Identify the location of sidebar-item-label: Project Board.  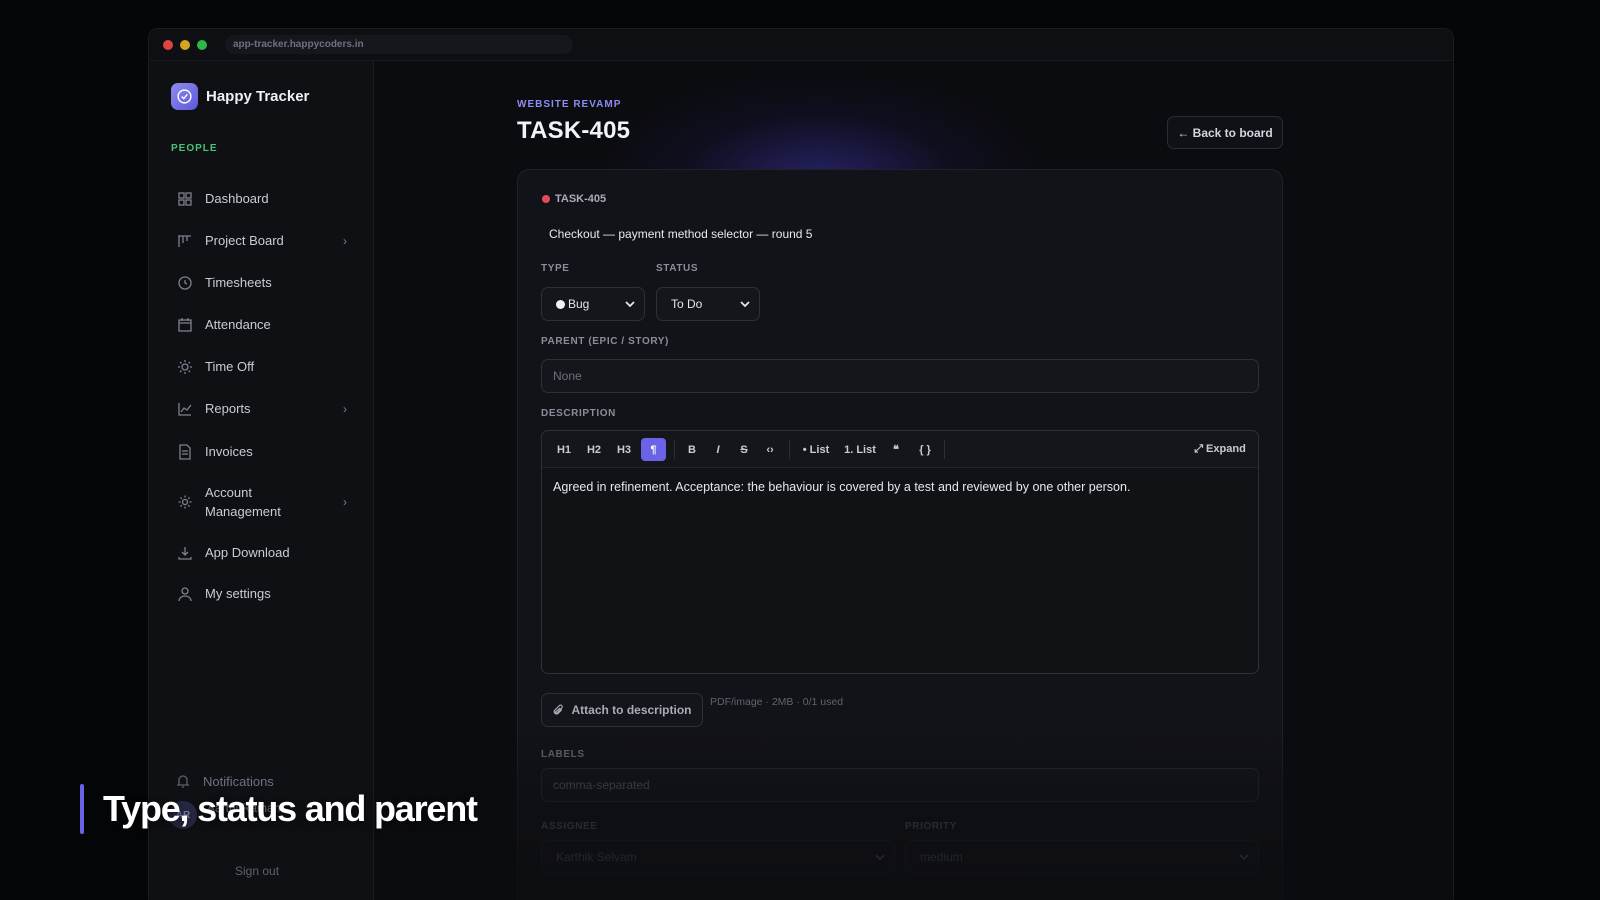
(244, 240).